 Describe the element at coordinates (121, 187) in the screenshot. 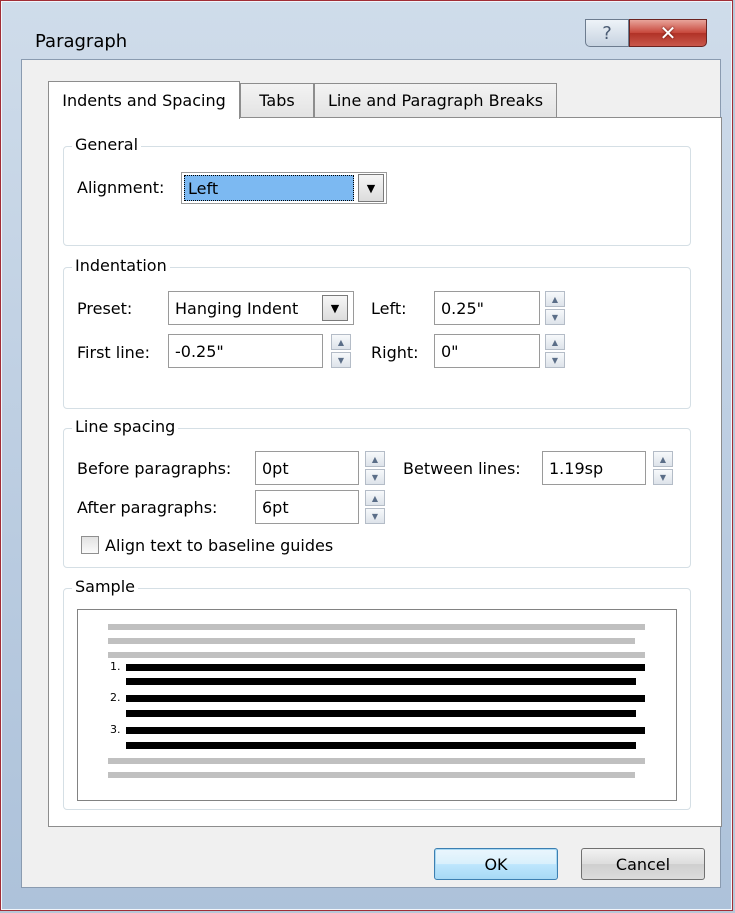

I see `alignment-label: Alignment:` at that location.